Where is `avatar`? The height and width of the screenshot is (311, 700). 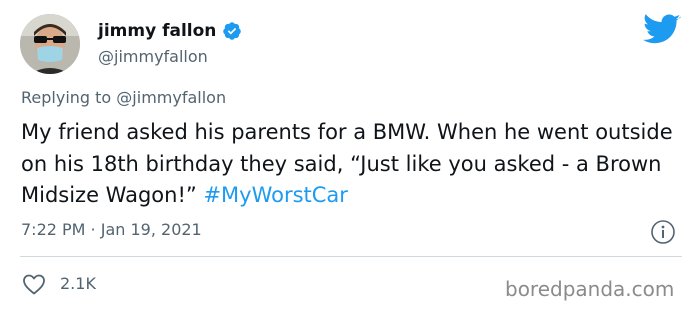
avatar is located at coordinates (50, 44).